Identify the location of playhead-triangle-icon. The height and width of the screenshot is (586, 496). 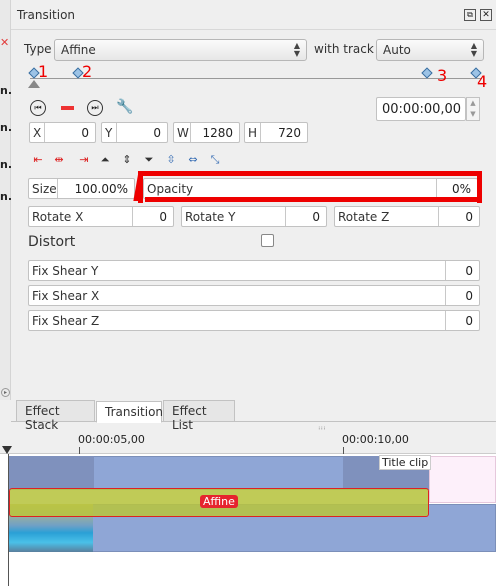
(34, 84).